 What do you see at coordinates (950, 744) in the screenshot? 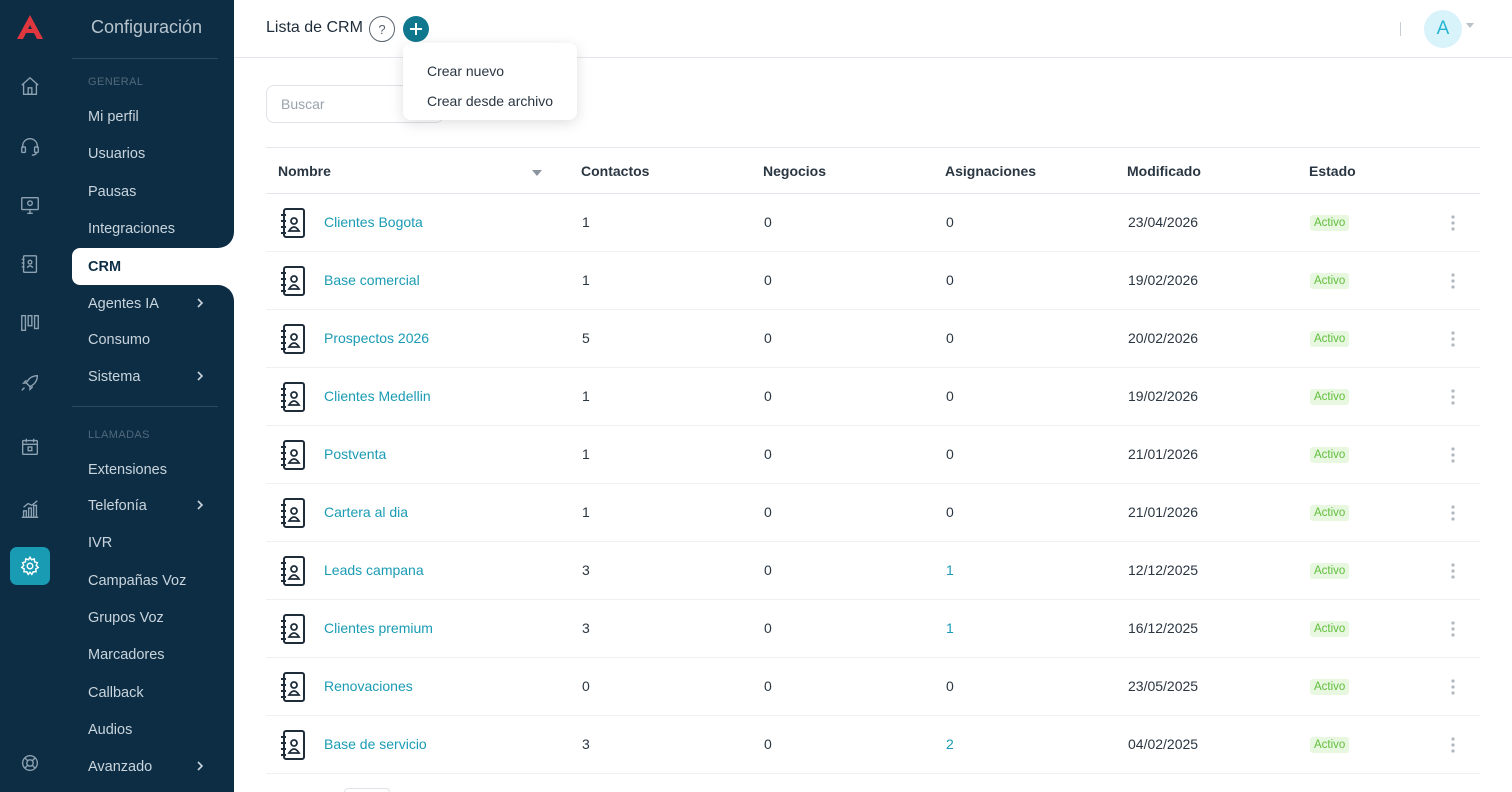
I see `assignments-count: 2` at bounding box center [950, 744].